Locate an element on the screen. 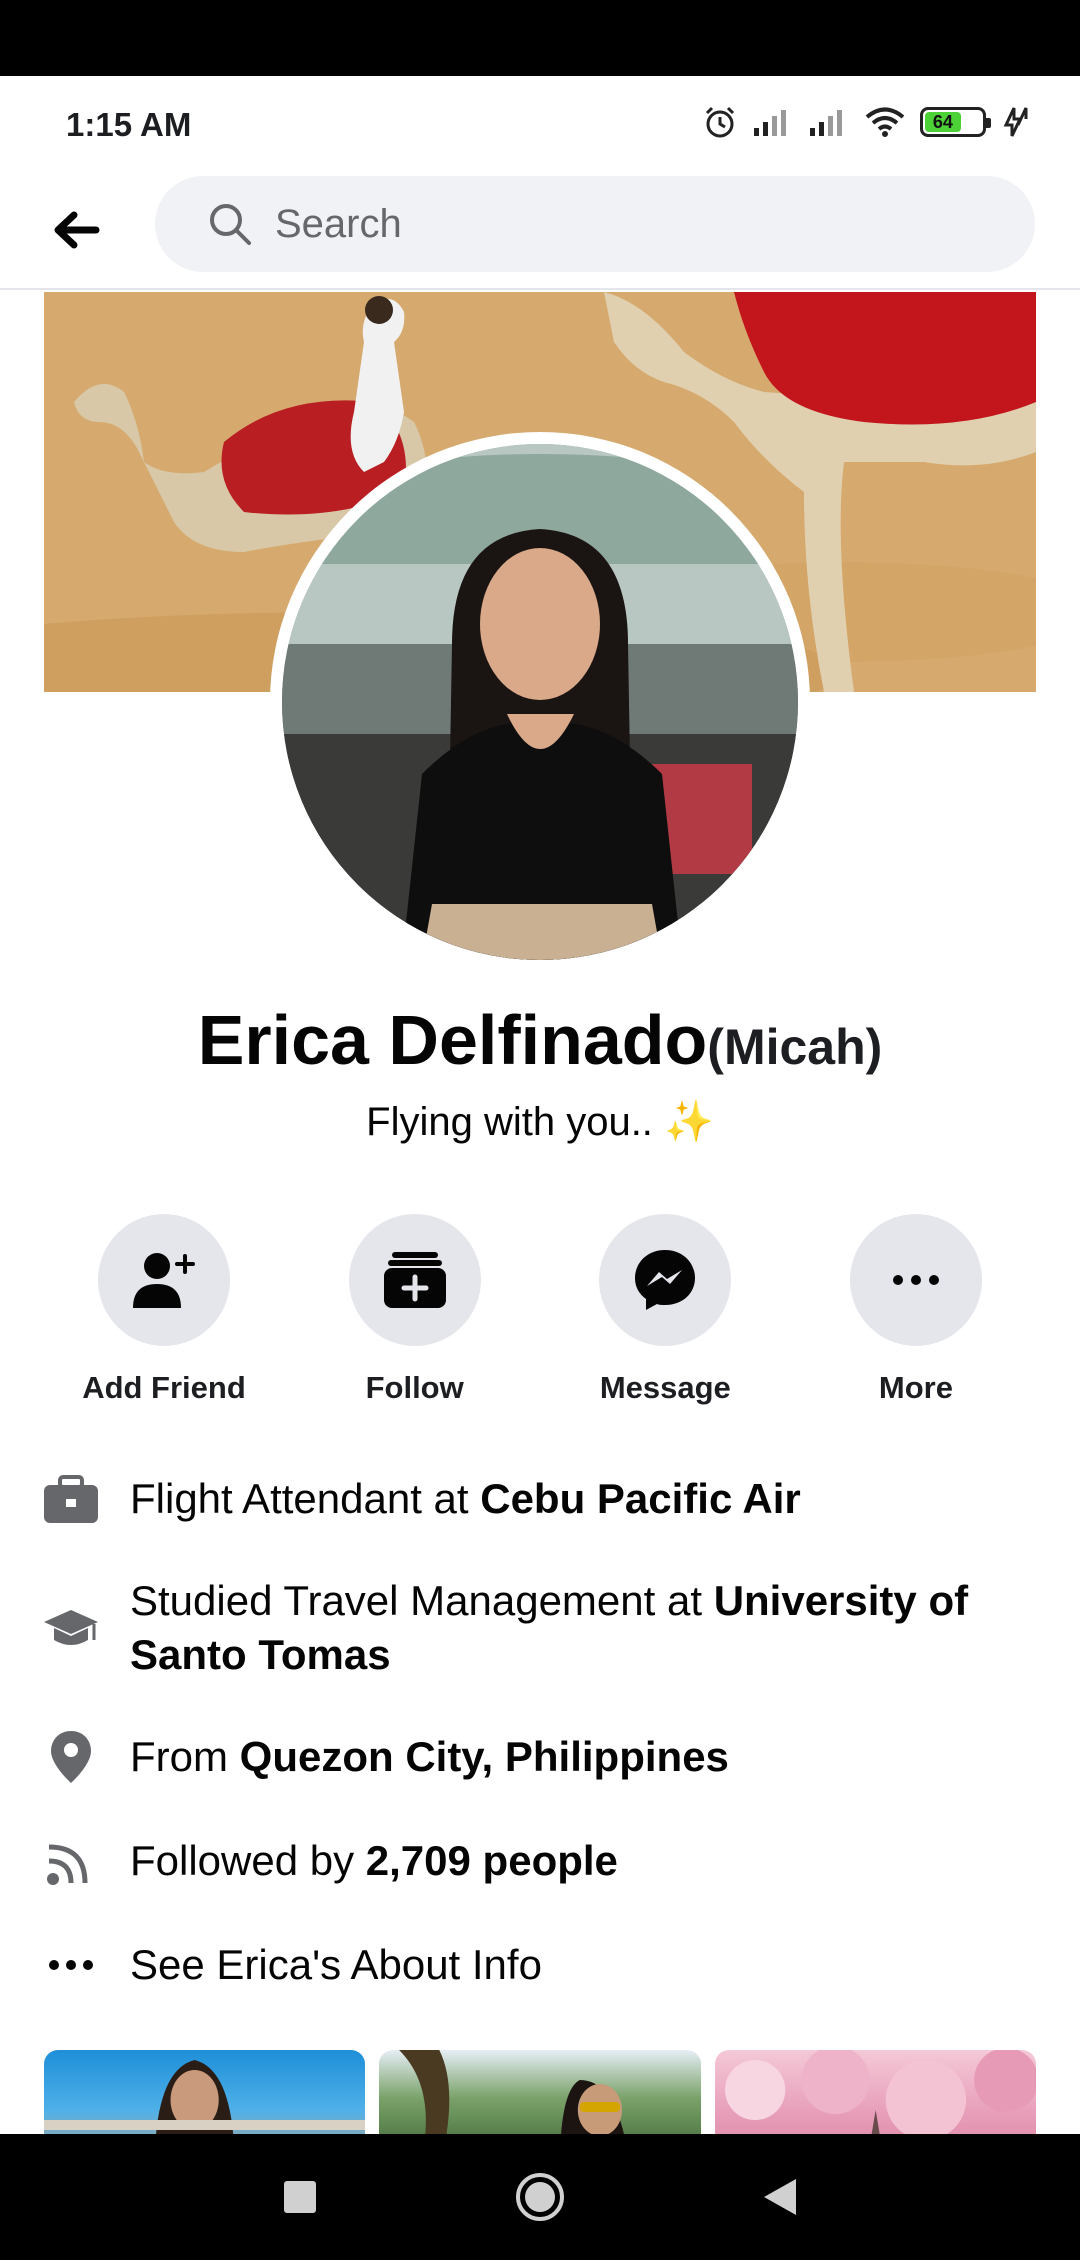 The width and height of the screenshot is (1080, 2260). search-icon is located at coordinates (230, 224).